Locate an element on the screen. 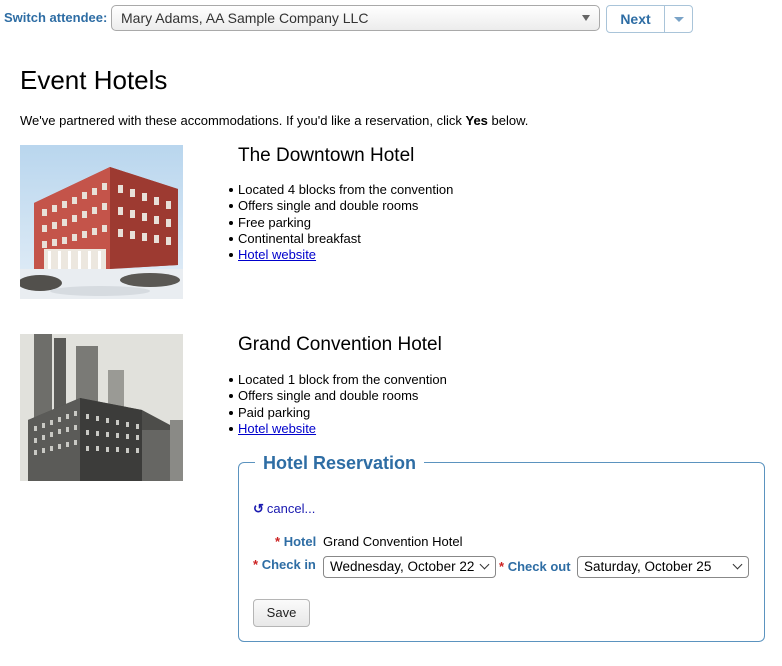 Image resolution: width=782 pixels, height=666 pixels. page-title: Event Hotels is located at coordinates (94, 80).